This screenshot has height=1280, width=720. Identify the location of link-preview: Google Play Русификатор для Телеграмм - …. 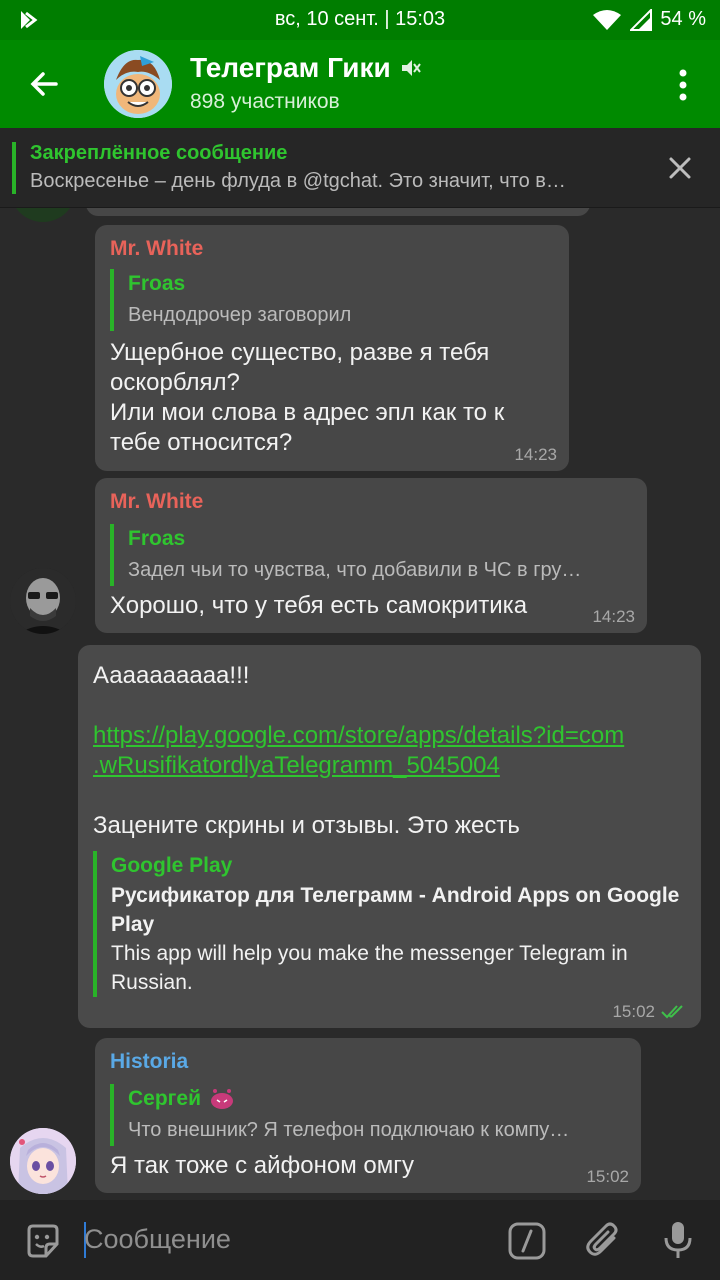
(393, 924).